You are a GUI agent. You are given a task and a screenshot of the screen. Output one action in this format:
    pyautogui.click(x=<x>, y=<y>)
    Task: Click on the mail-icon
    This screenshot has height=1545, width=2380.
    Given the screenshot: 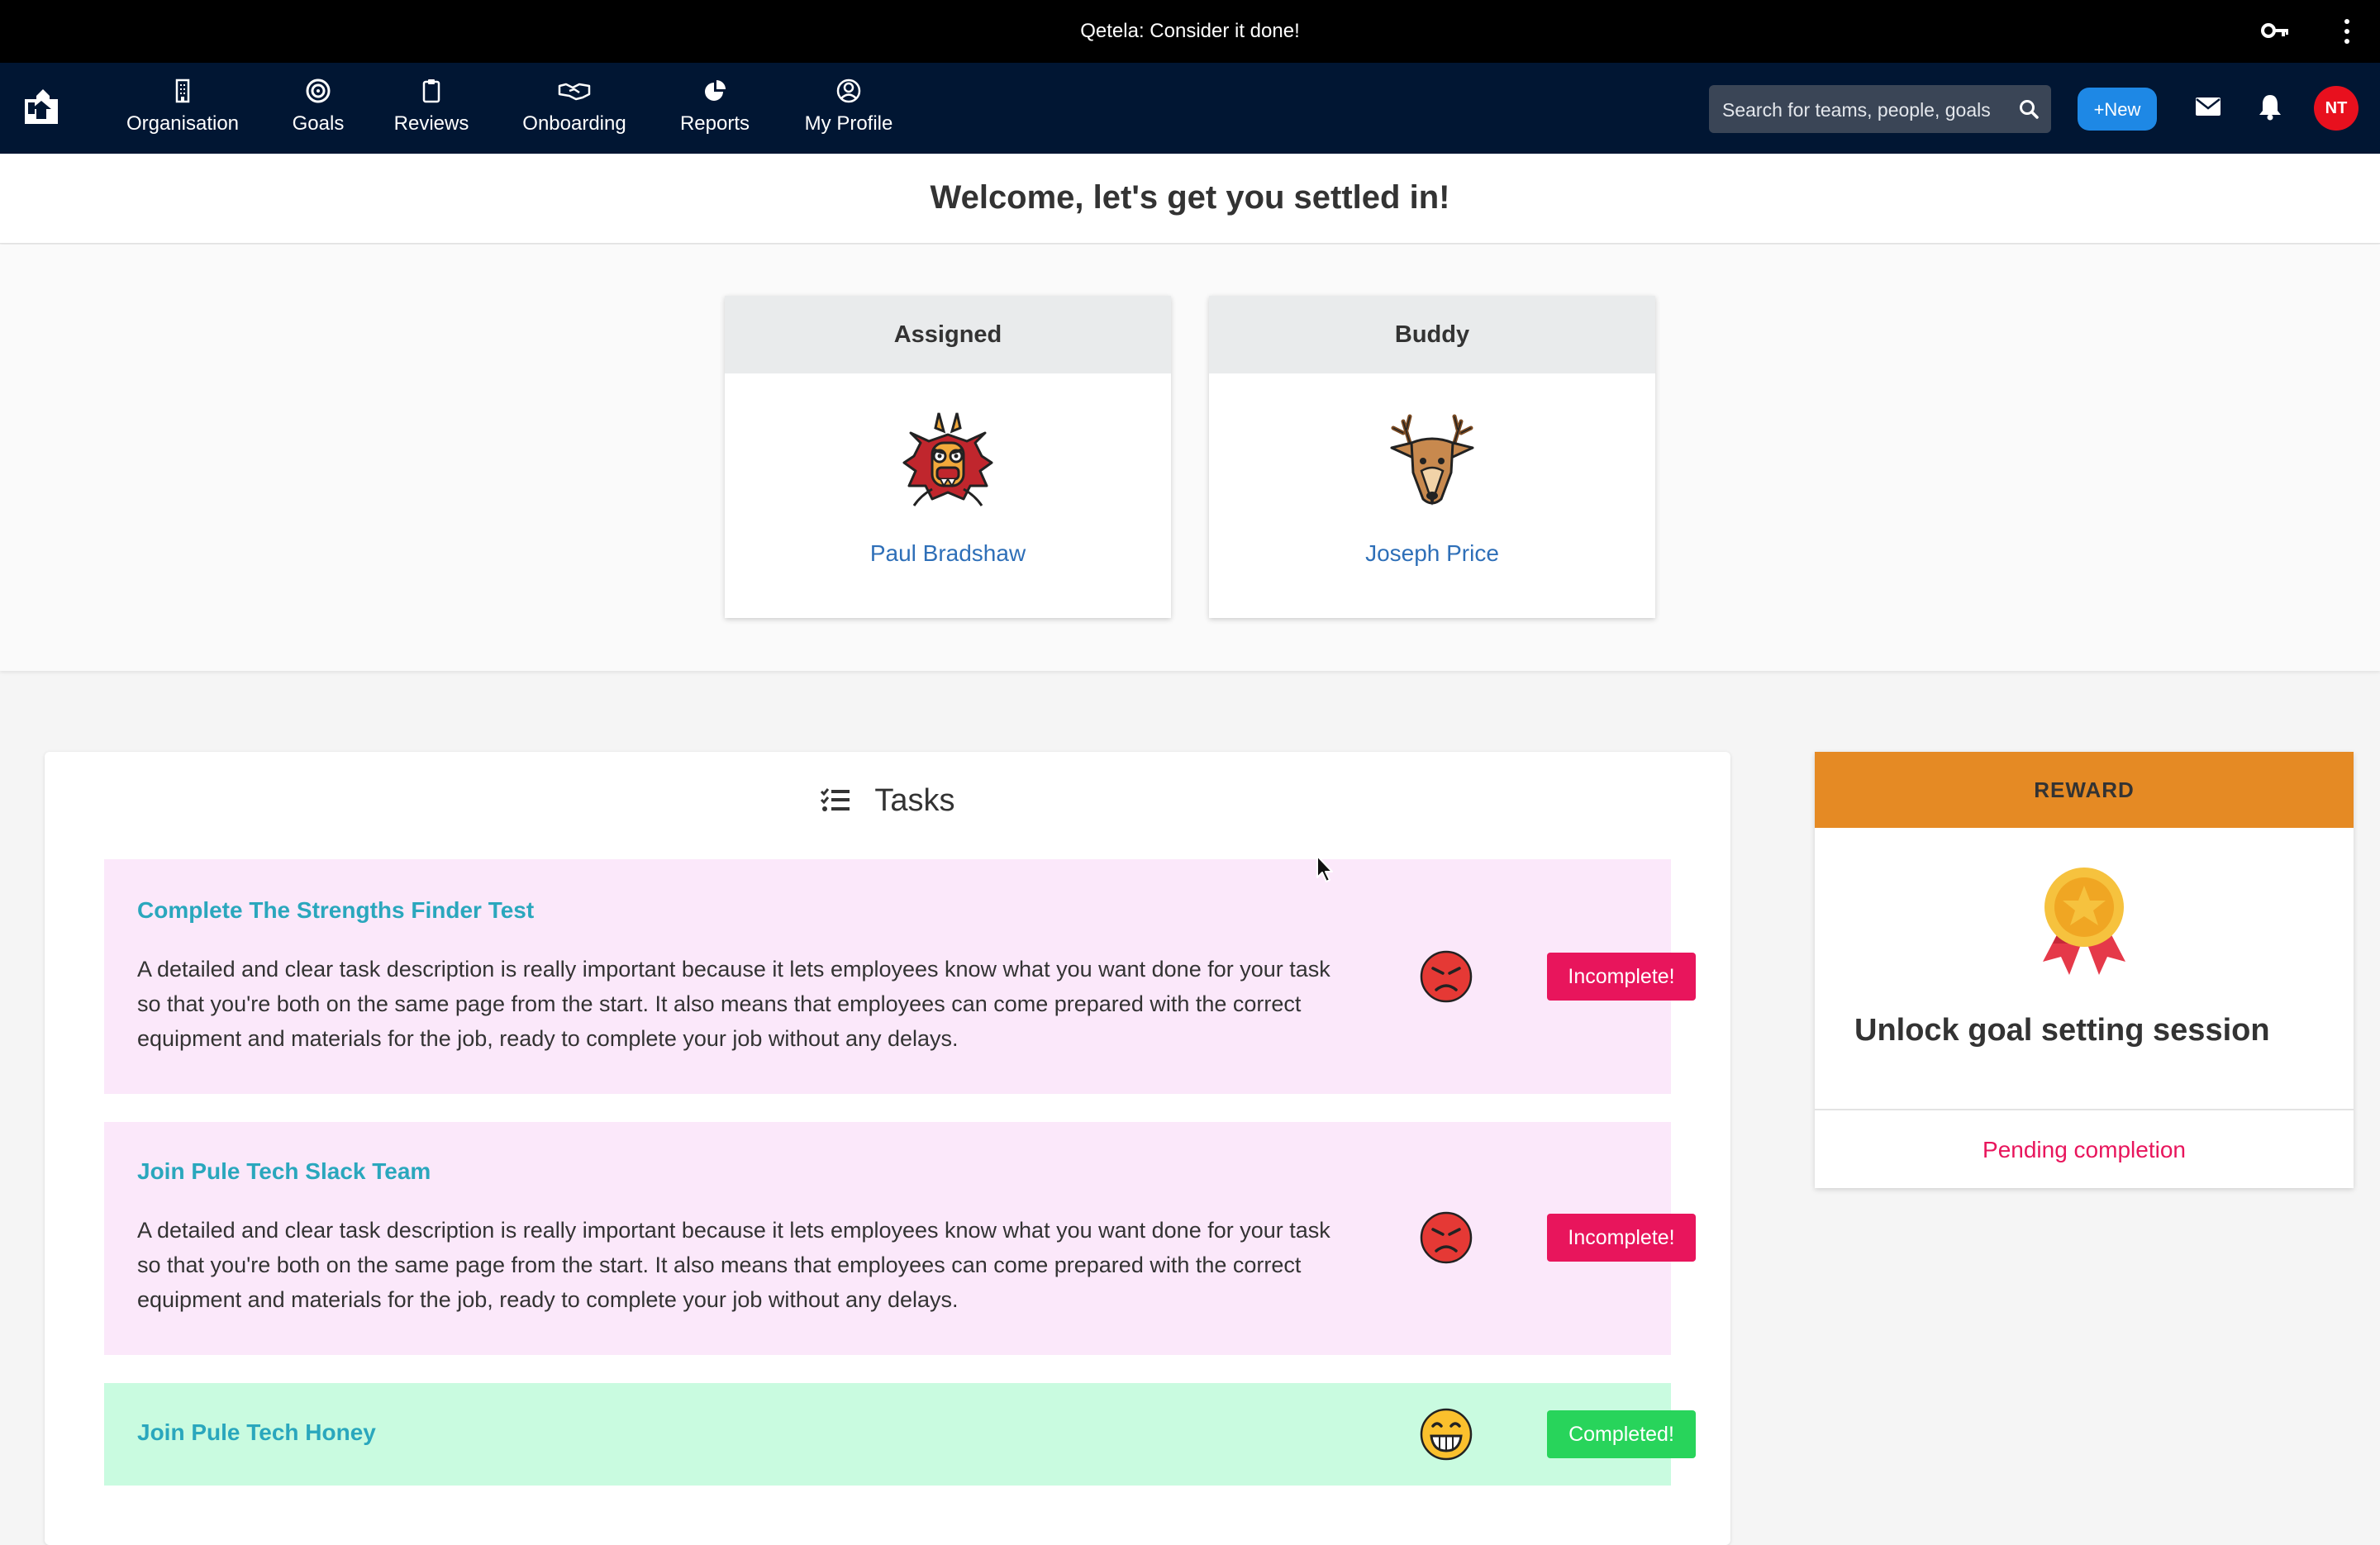 What is the action you would take?
    pyautogui.click(x=2208, y=106)
    